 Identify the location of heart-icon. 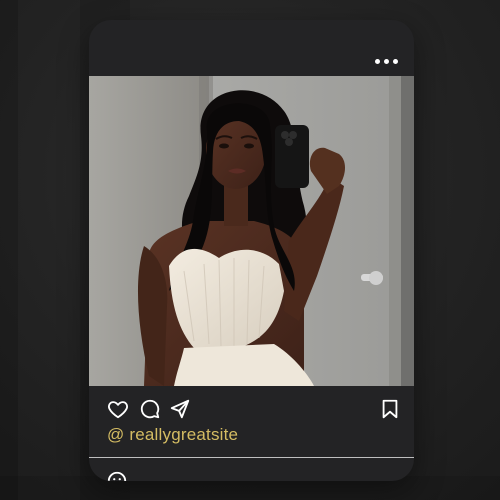
(118, 409).